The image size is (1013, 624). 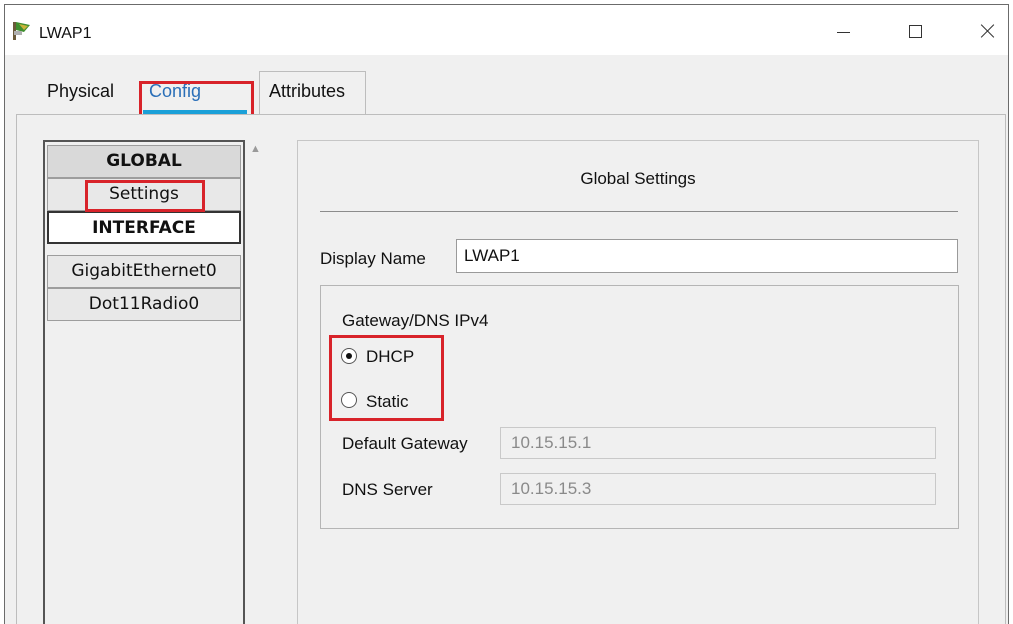 I want to click on tab-bar: Physical Config Attributes, so click(x=506, y=88).